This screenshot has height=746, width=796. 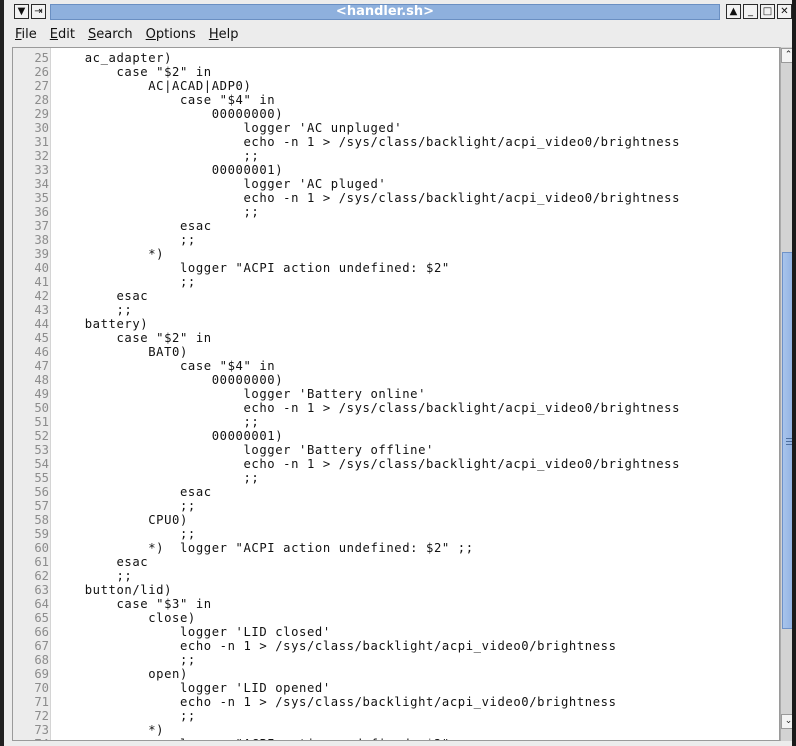 I want to click on code-line: 36 ;;, so click(x=396, y=212).